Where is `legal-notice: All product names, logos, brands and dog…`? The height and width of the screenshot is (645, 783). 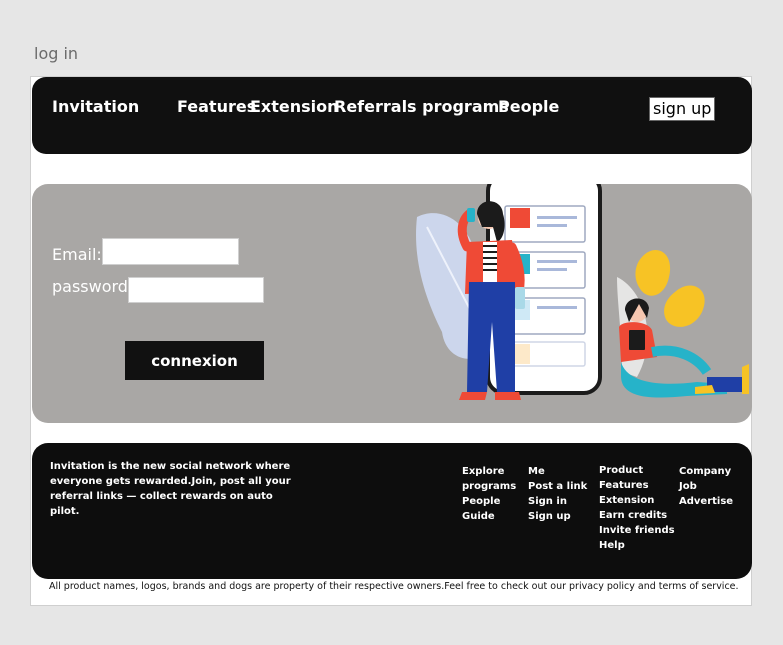
legal-notice: All product names, logos, brands and dog… is located at coordinates (394, 586).